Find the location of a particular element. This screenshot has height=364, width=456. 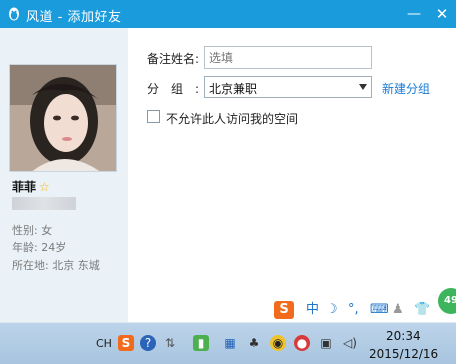

avatar is located at coordinates (63, 118).